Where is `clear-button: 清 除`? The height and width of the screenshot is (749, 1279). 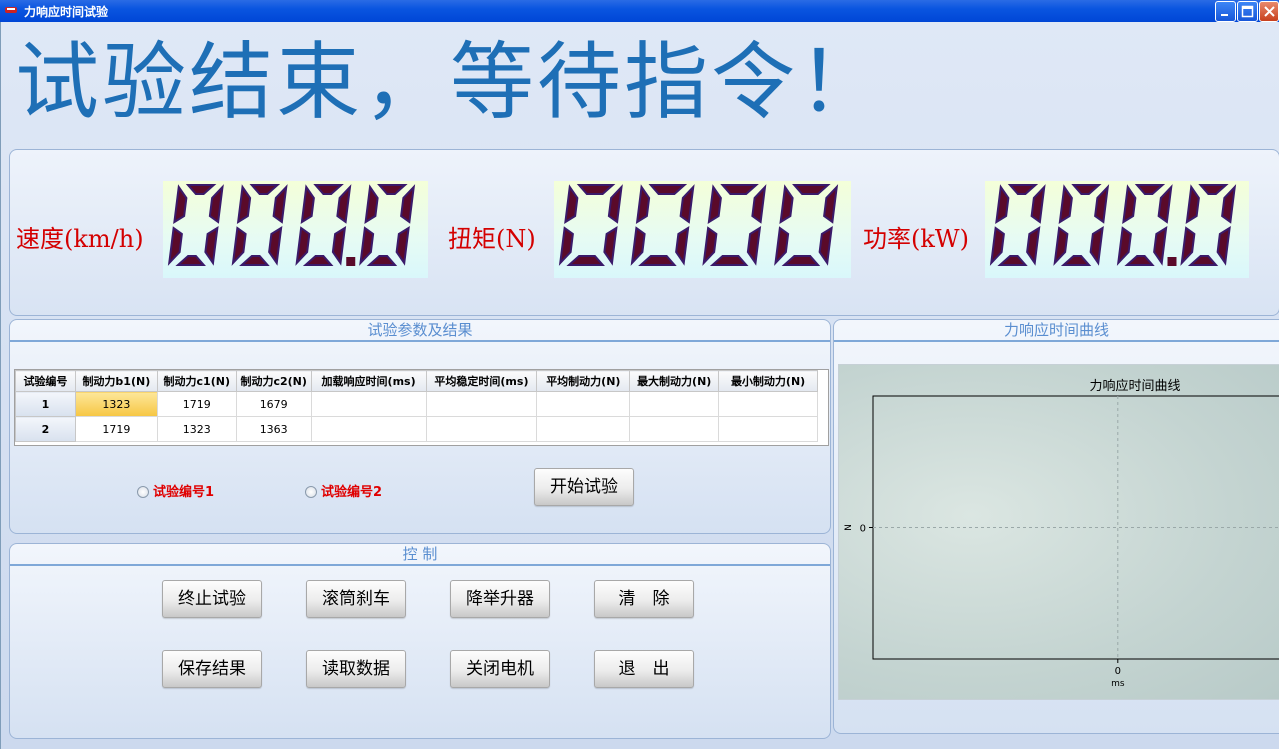 clear-button: 清 除 is located at coordinates (644, 599).